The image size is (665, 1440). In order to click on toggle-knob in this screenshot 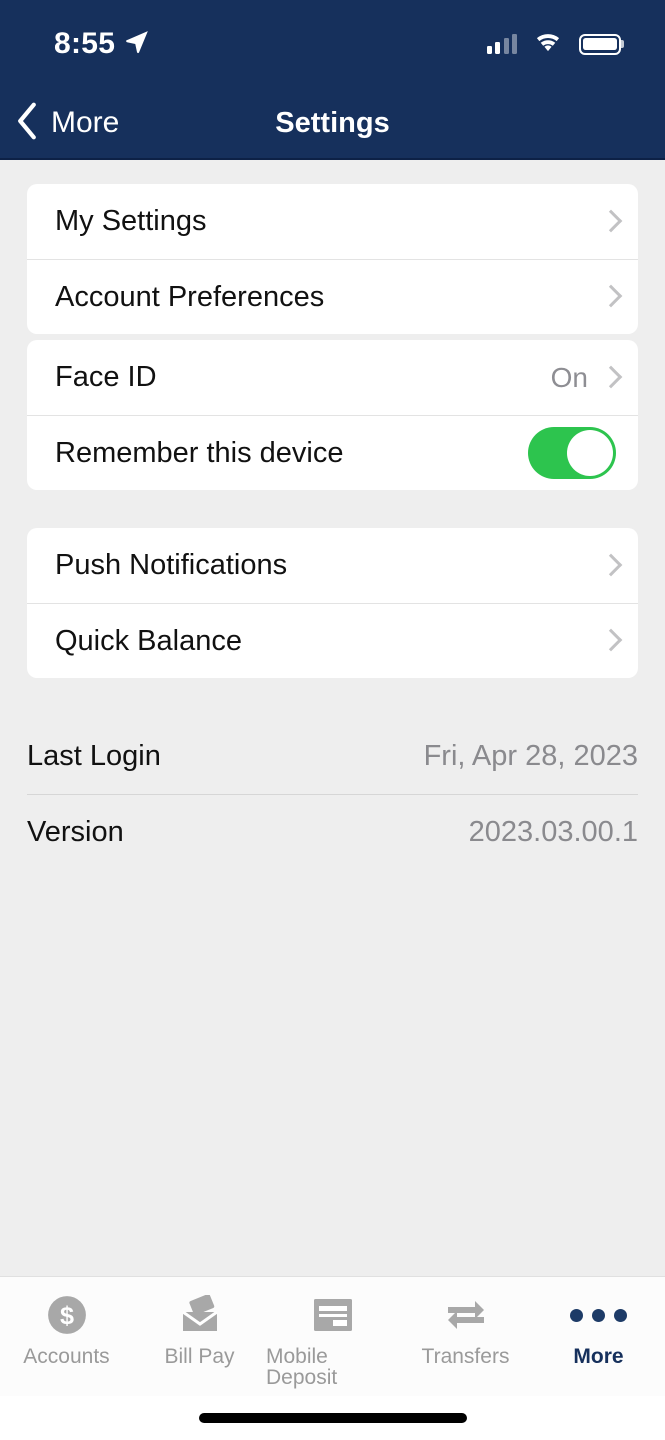, I will do `click(590, 453)`.